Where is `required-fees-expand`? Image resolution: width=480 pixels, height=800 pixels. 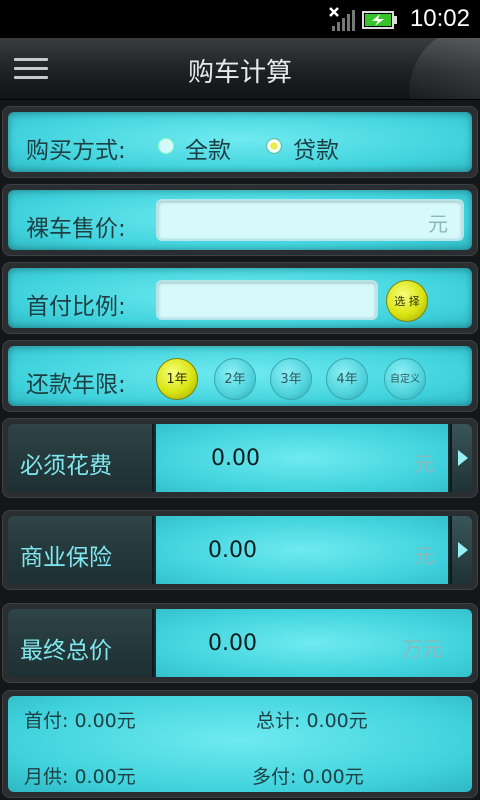
required-fees-expand is located at coordinates (461, 458).